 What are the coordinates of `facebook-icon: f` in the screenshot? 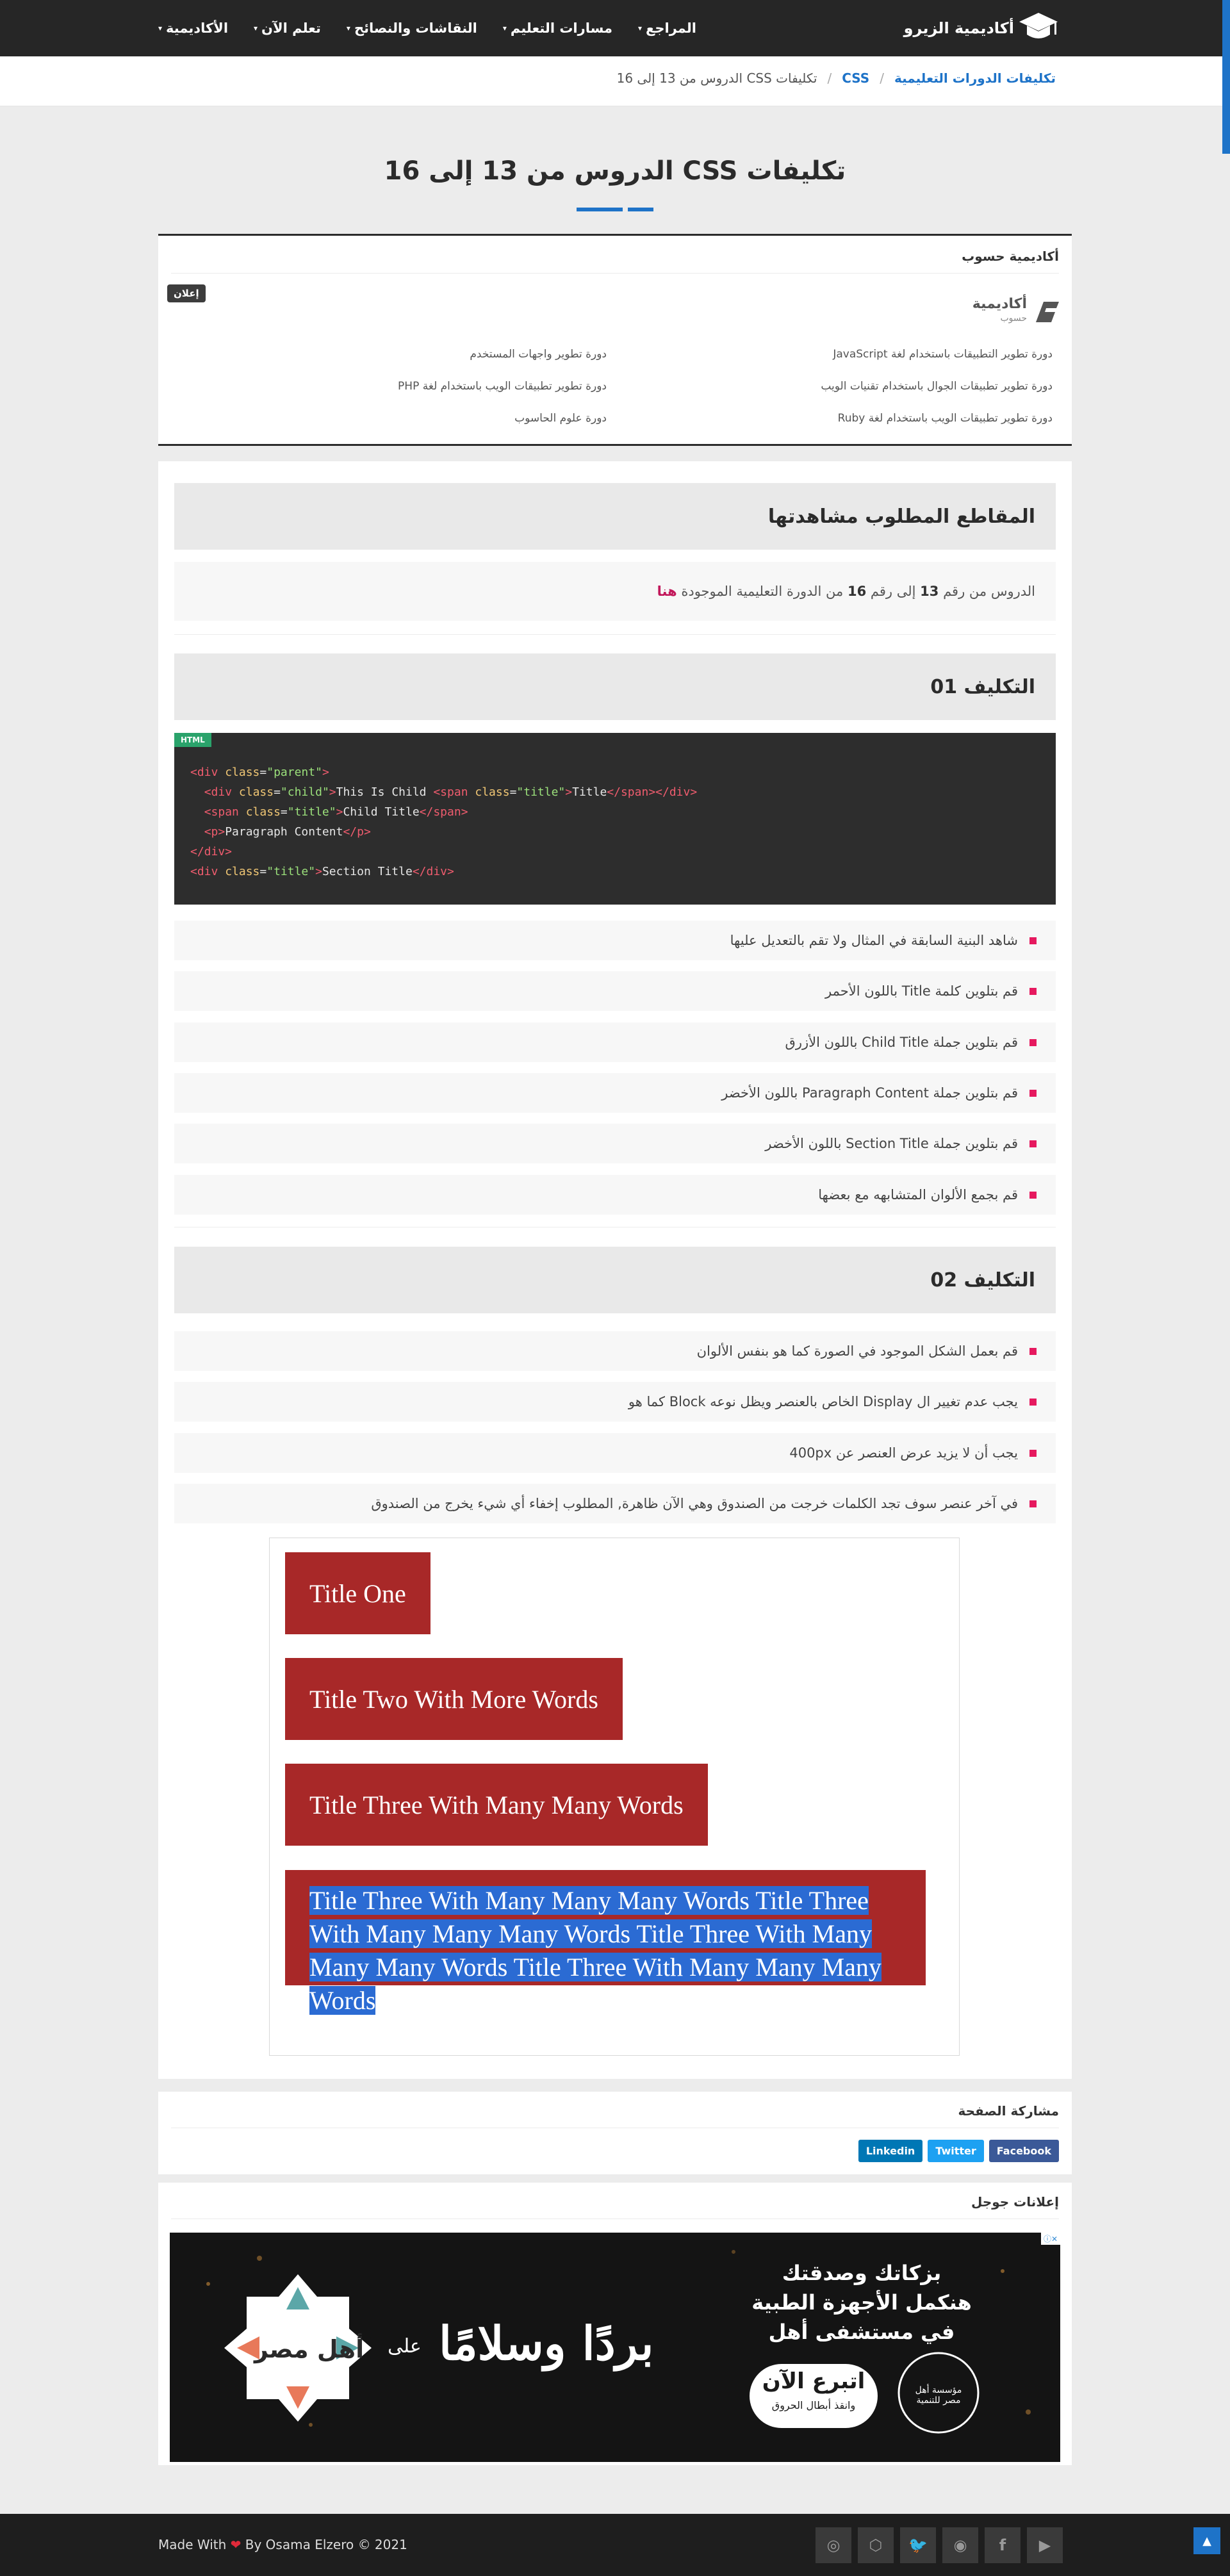 It's located at (1003, 2545).